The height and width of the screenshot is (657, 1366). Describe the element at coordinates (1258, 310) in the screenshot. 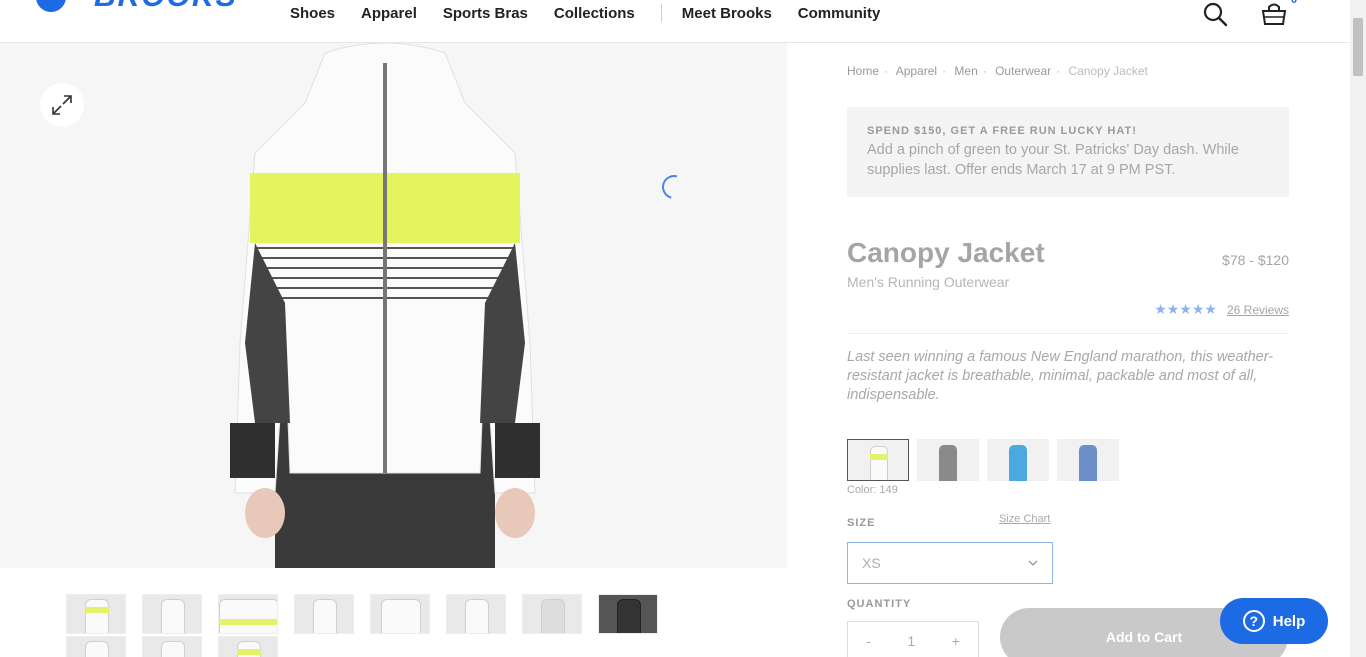

I see `reviews-link: 26 Reviews` at that location.